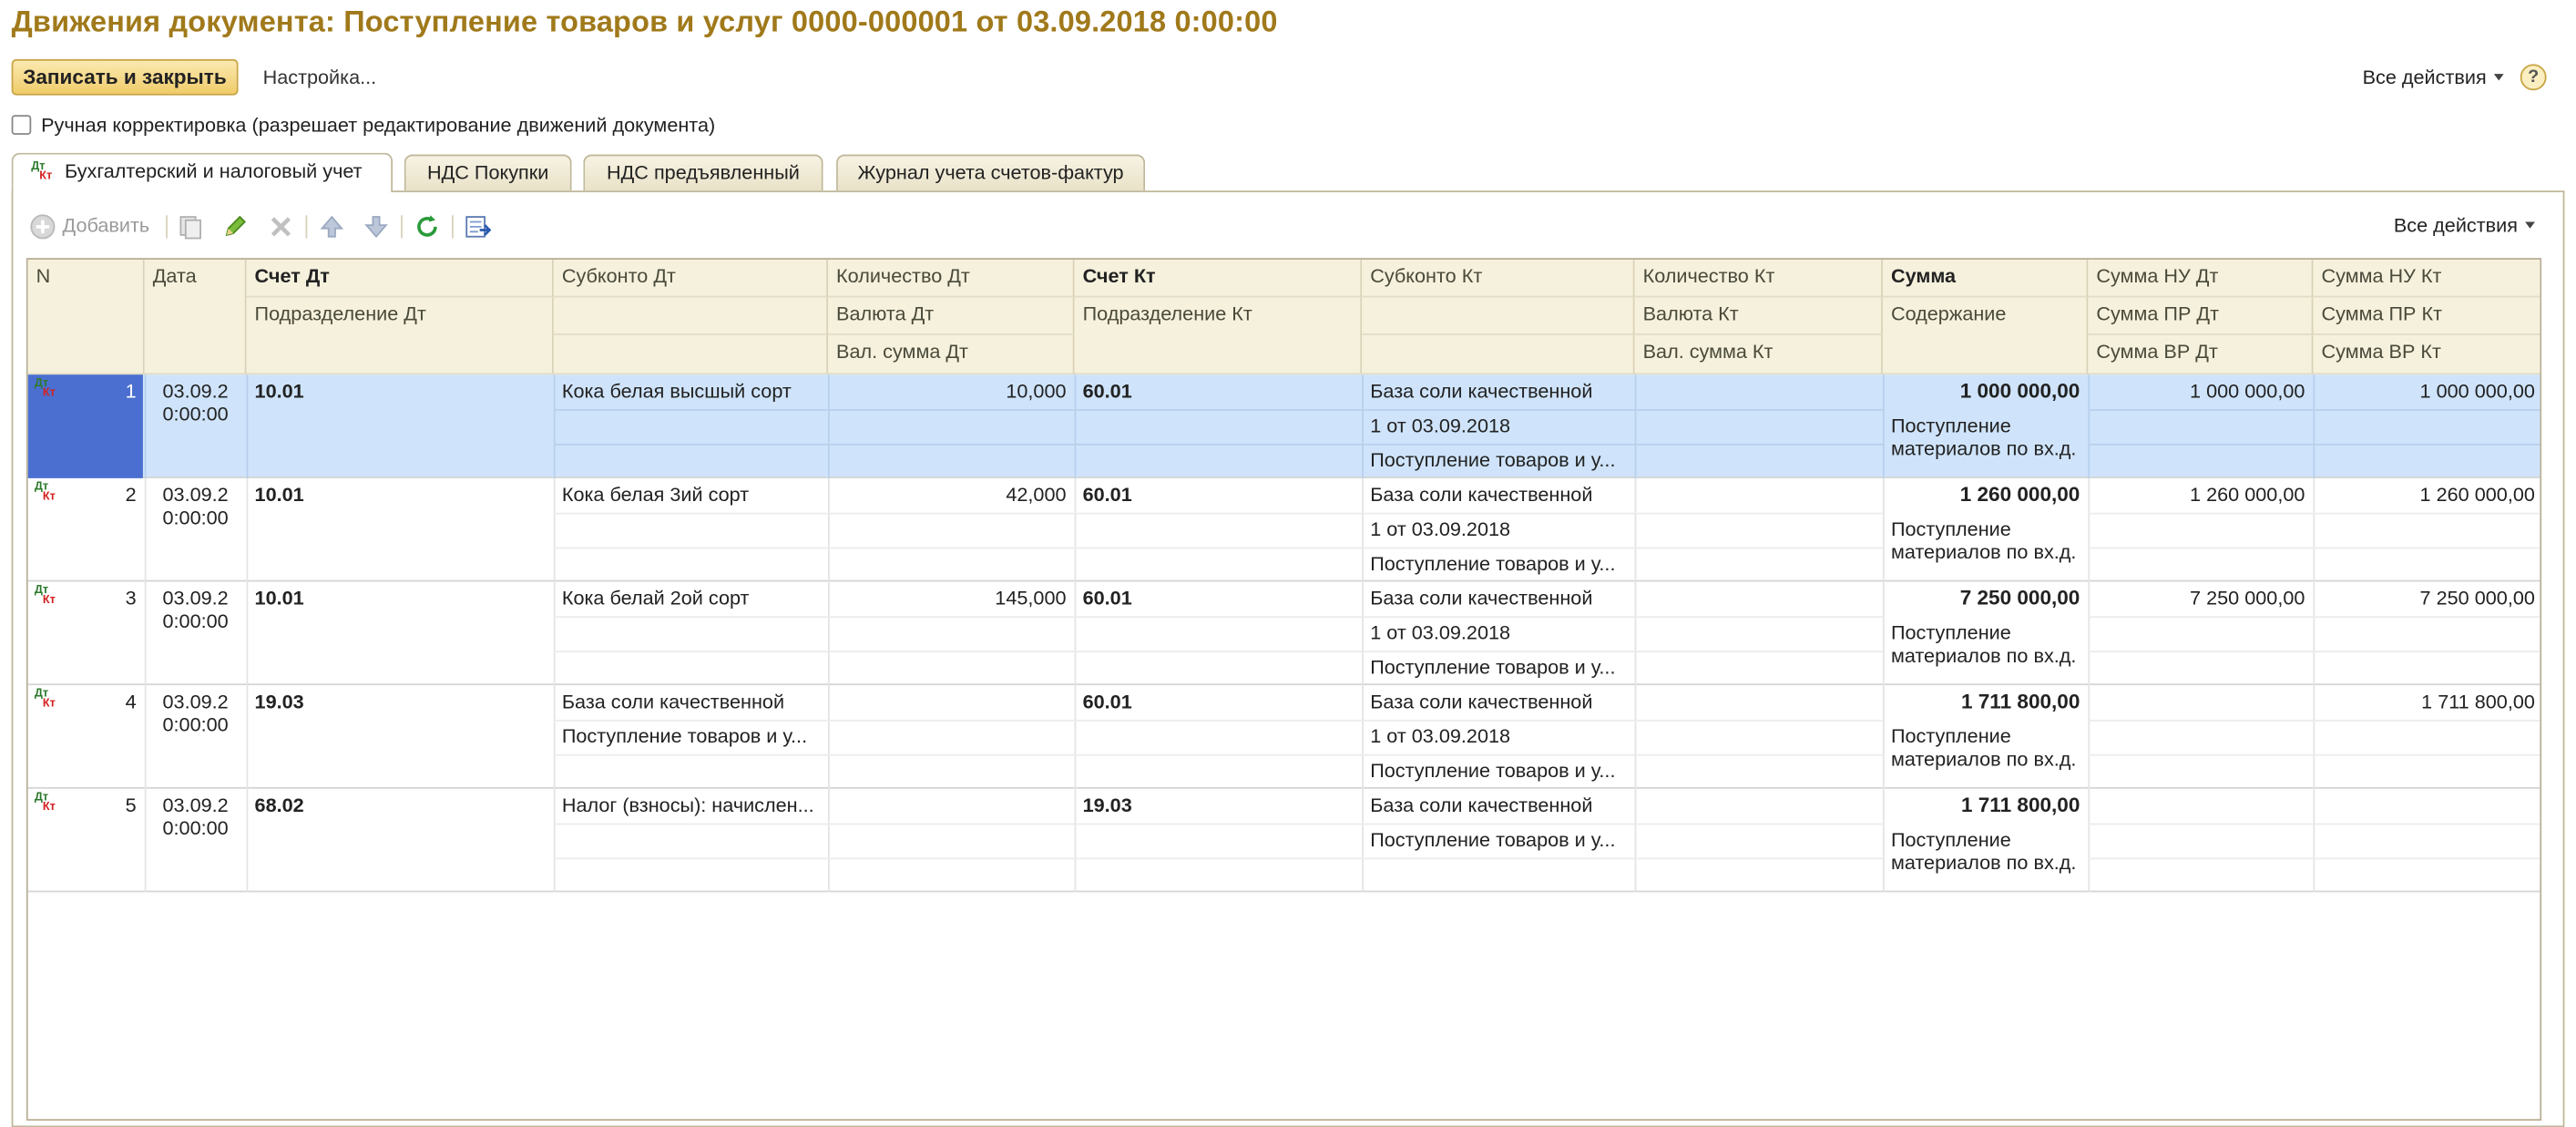 The image size is (2576, 1127). I want to click on cell-sum: 1 000 000,00, so click(1986, 391).